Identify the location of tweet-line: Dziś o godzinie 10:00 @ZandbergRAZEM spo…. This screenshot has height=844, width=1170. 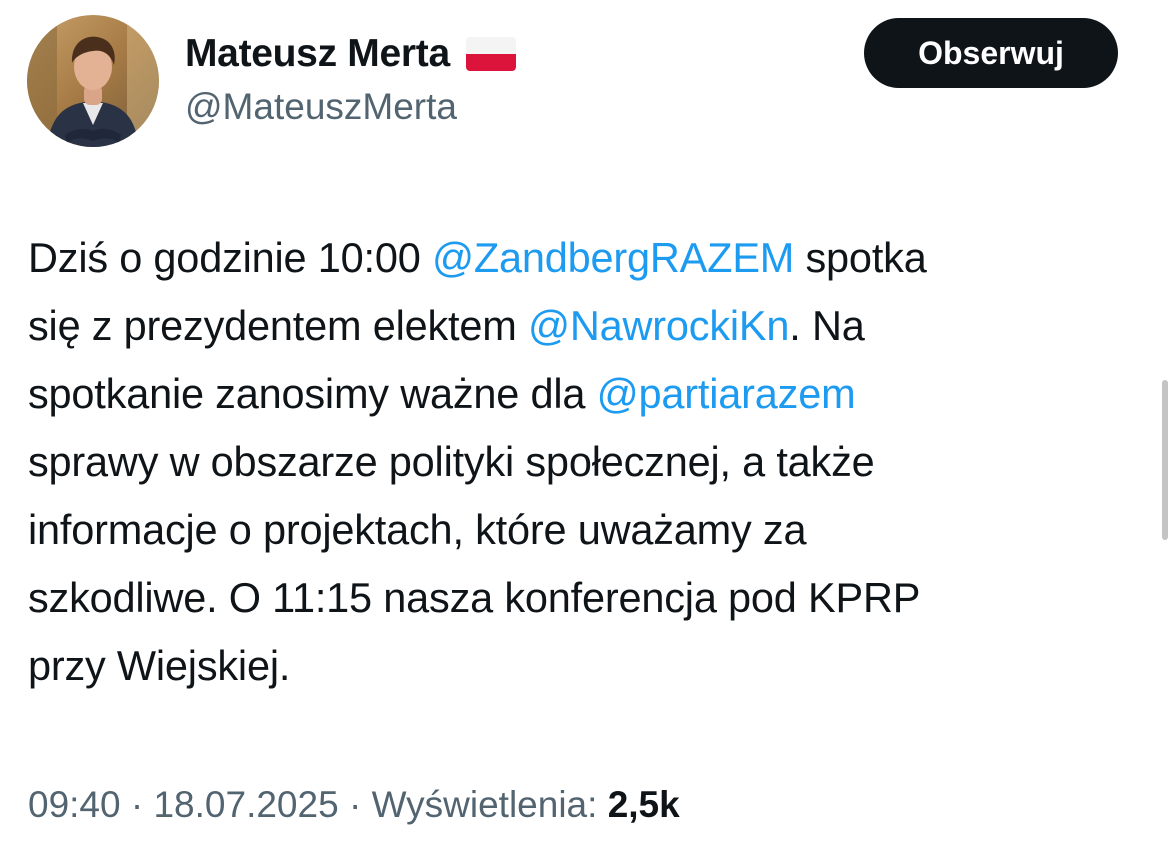
(584, 258).